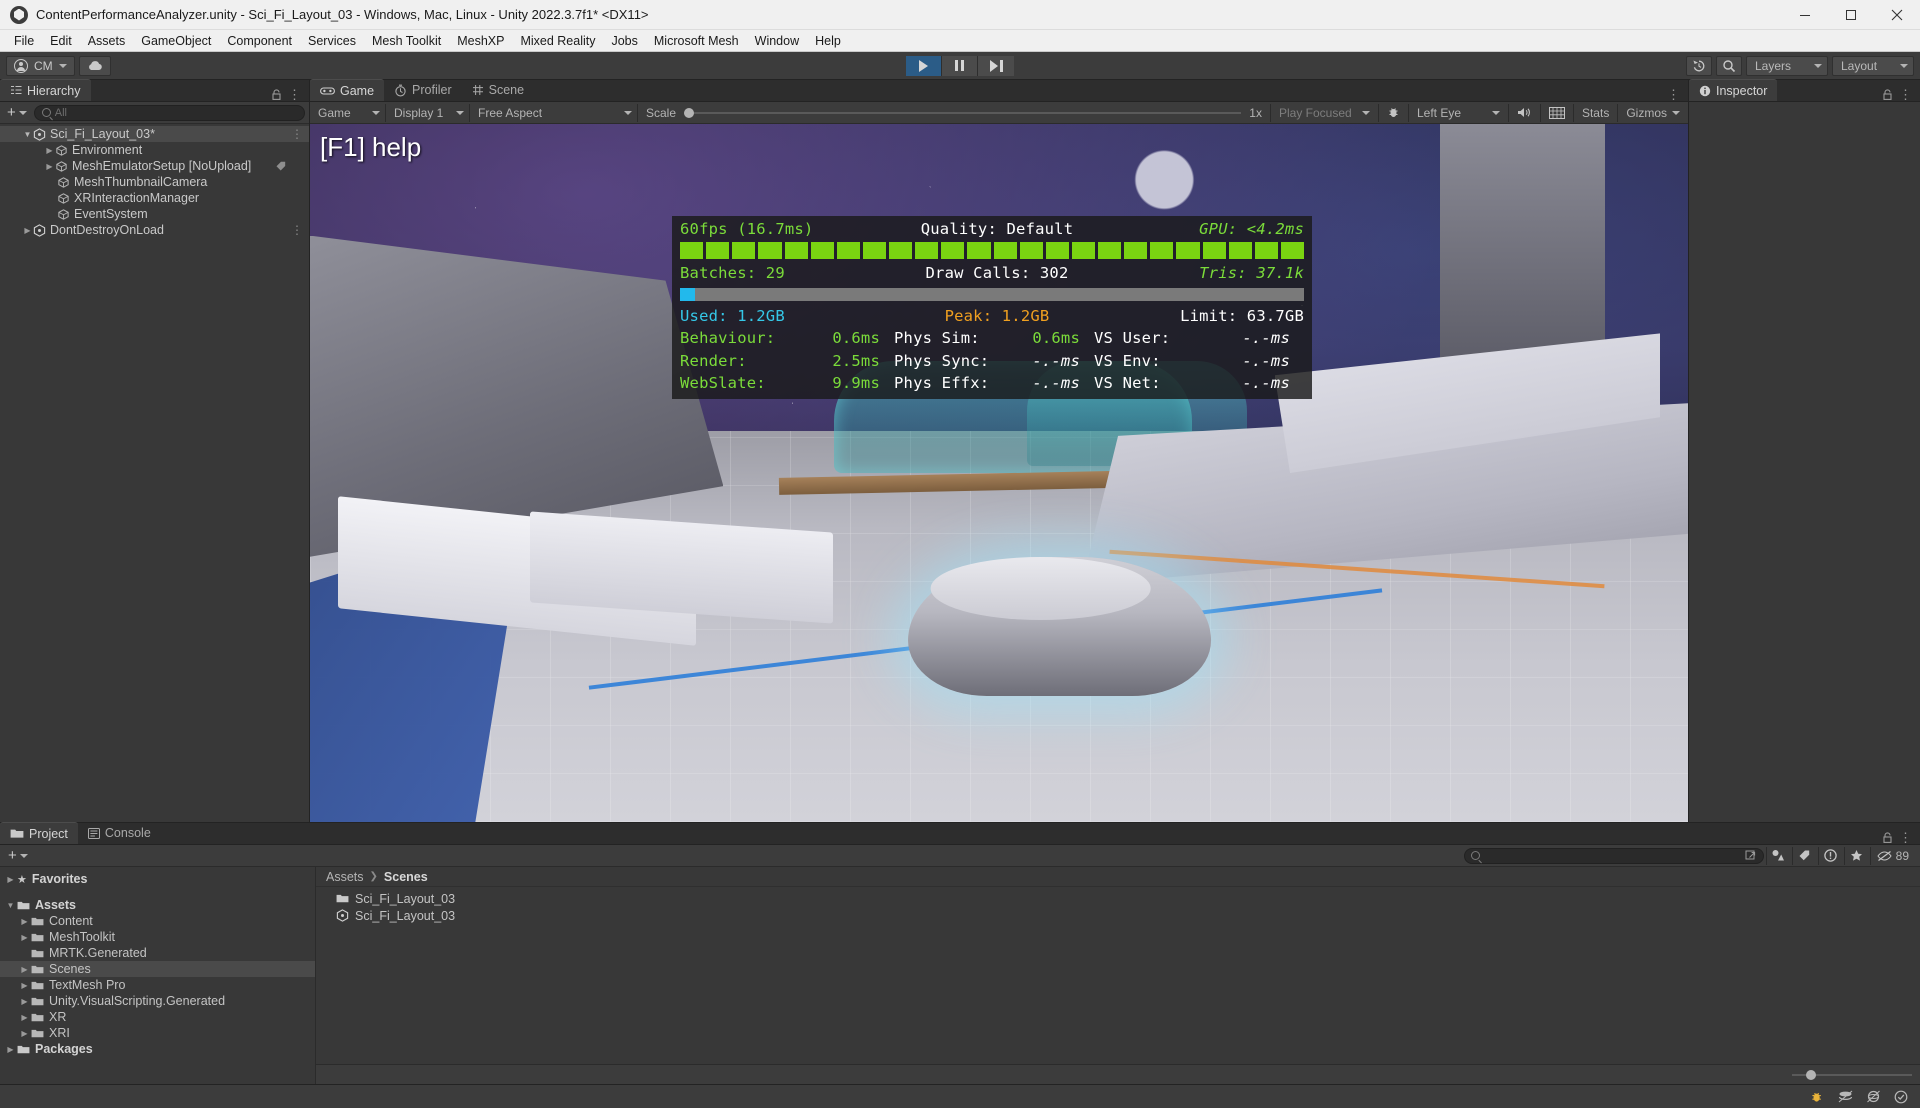 The height and width of the screenshot is (1108, 1920). Describe the element at coordinates (1613, 855) in the screenshot. I see `project-search-input` at that location.